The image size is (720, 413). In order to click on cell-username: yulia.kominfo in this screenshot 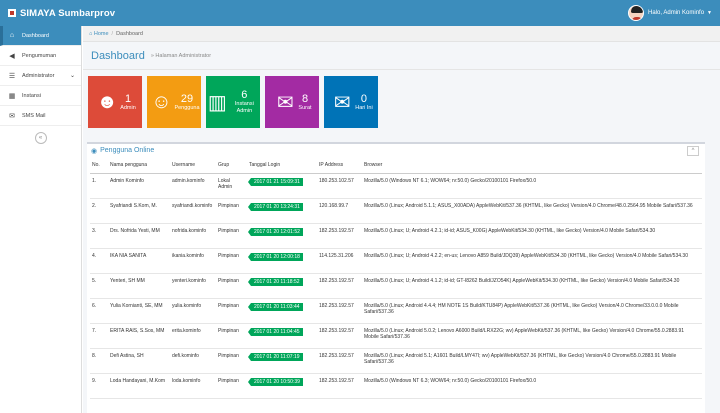, I will do `click(193, 311)`.